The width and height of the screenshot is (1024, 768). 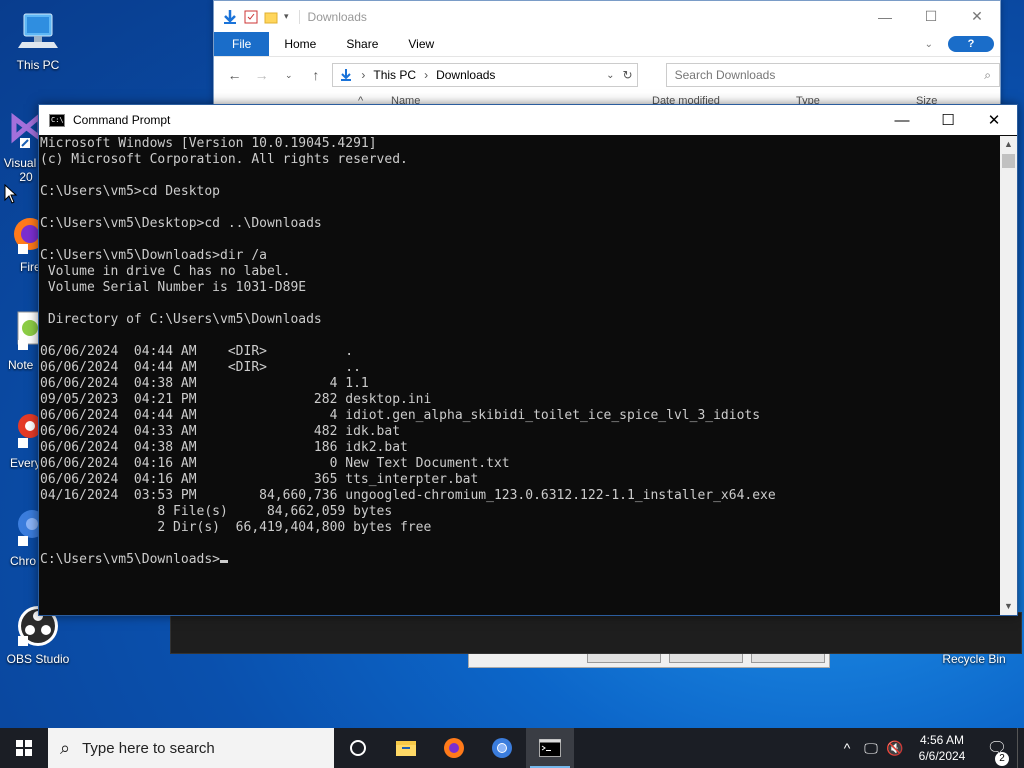 What do you see at coordinates (224, 447) in the screenshot?
I see `console-line: 06/06/2024 04:38 AM 186 idk2.bat` at bounding box center [224, 447].